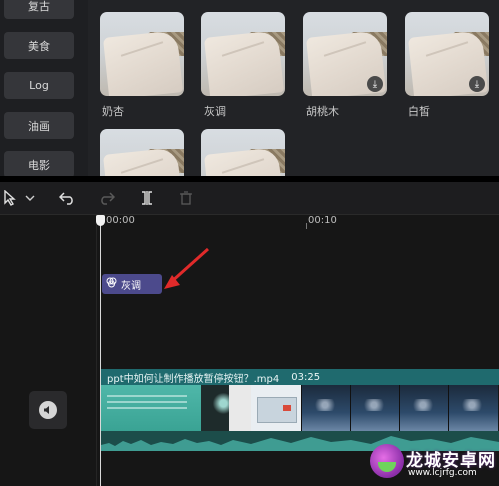 The image size is (499, 486). What do you see at coordinates (142, 54) in the screenshot?
I see `filter-thumb-naixing` at bounding box center [142, 54].